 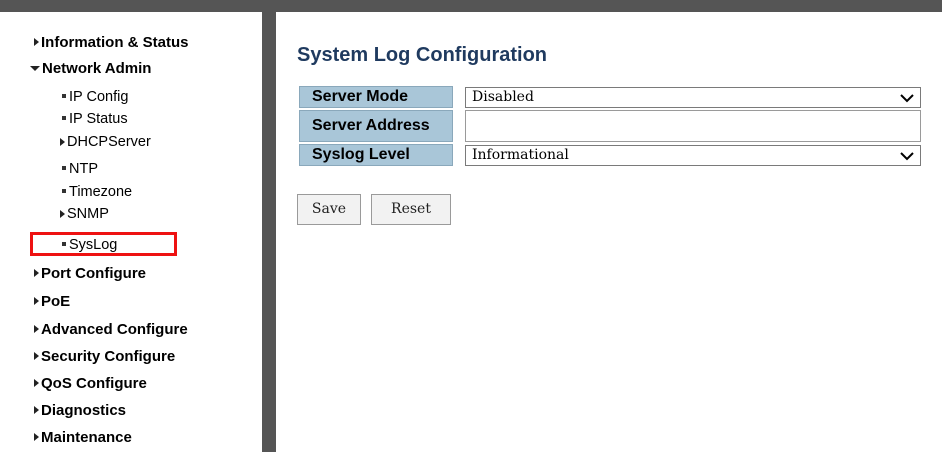 I want to click on sidebar-item-snmp: SNMP, so click(x=84, y=214).